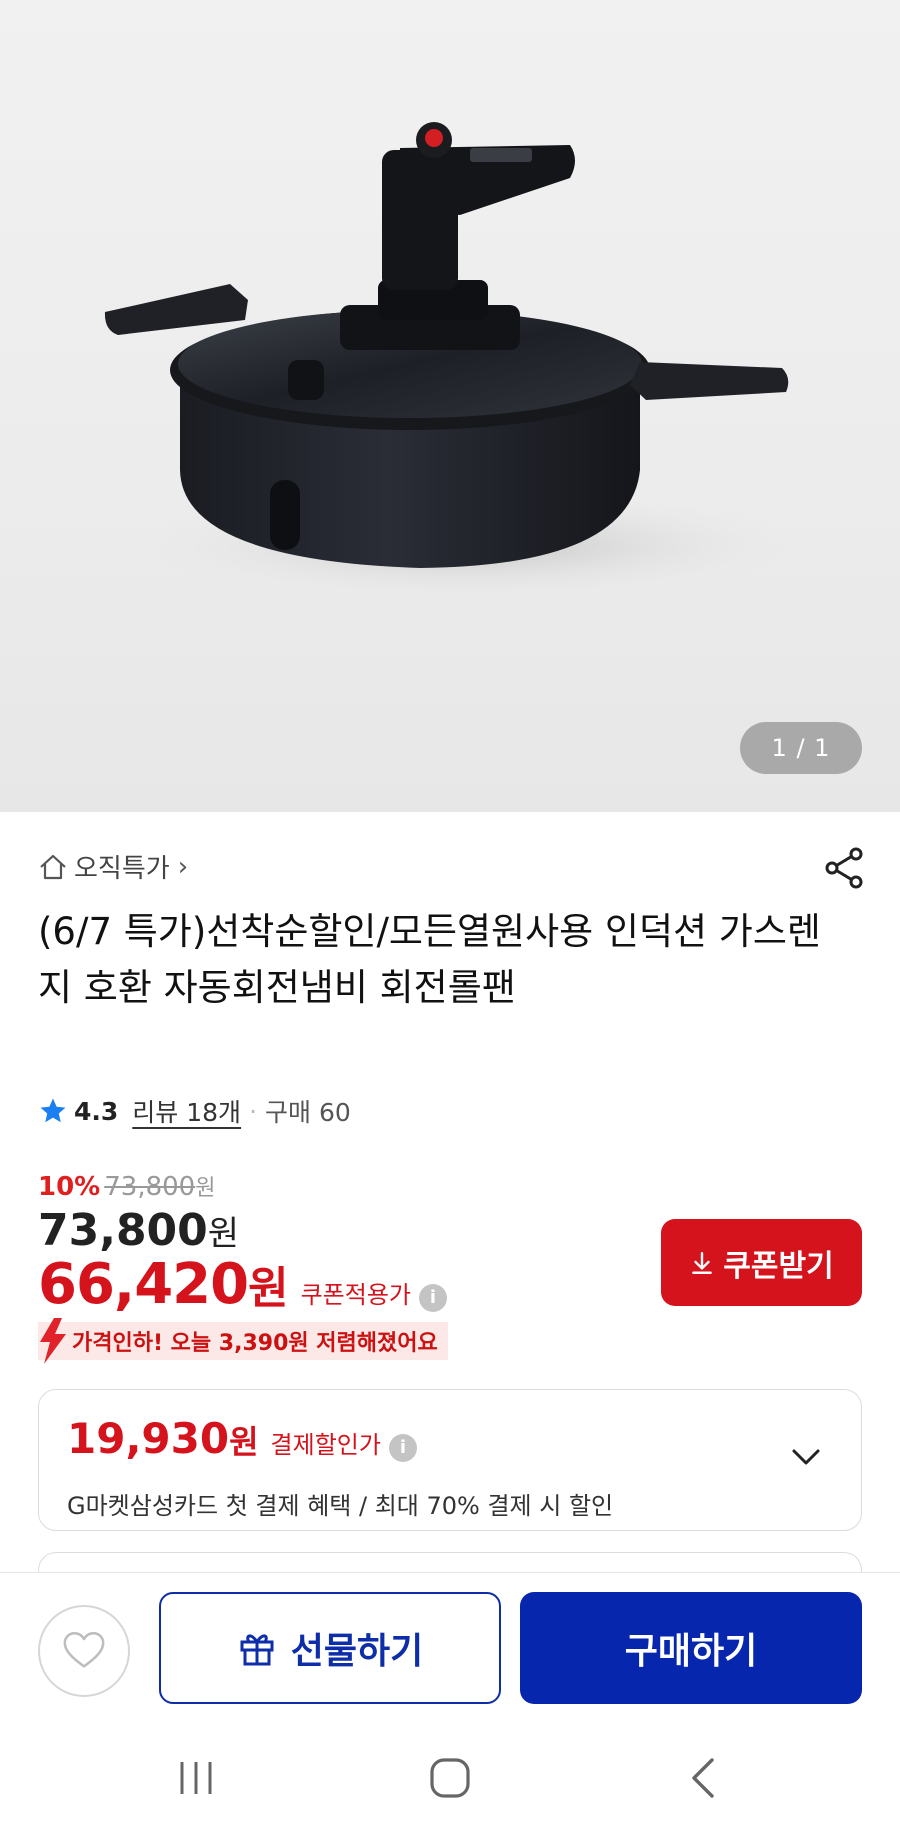 The width and height of the screenshot is (900, 1835). Describe the element at coordinates (53, 866) in the screenshot. I see `home-icon` at that location.